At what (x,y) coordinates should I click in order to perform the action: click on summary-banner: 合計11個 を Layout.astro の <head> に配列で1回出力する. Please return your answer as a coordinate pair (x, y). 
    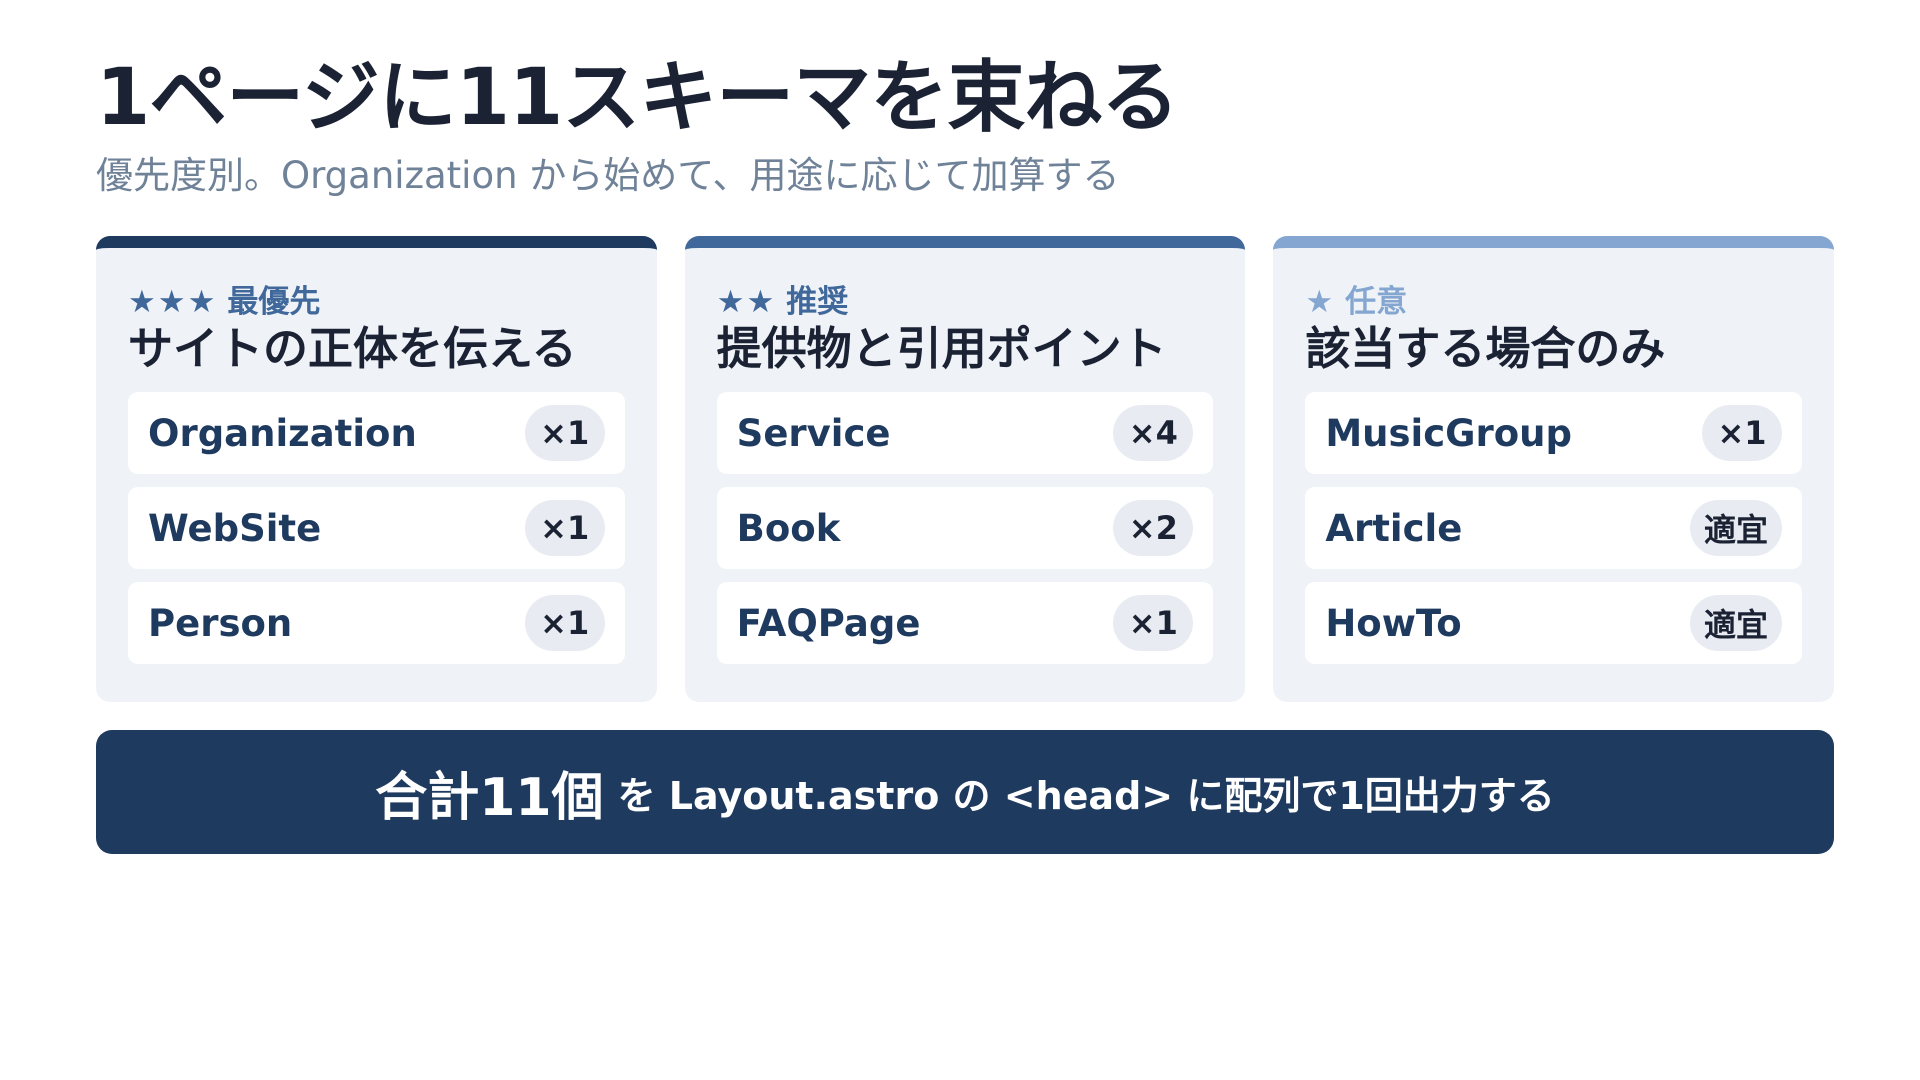
    Looking at the image, I should click on (965, 792).